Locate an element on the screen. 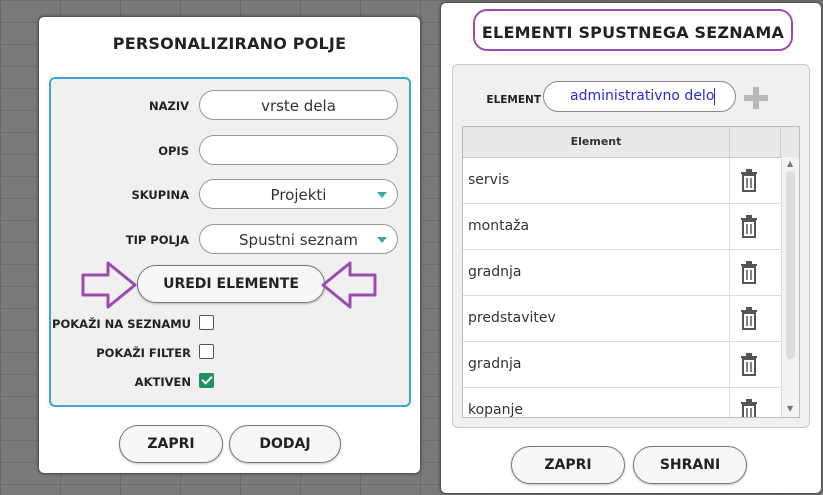  skupina-label: SKUPINA is located at coordinates (160, 195).